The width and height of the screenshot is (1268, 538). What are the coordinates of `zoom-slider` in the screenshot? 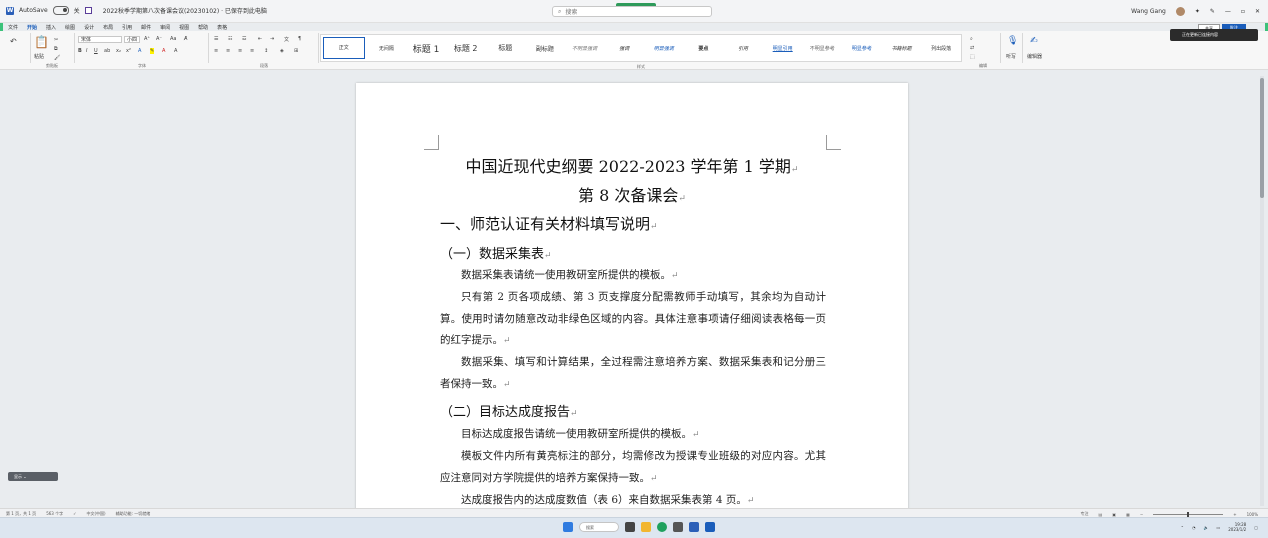 It's located at (1188, 514).